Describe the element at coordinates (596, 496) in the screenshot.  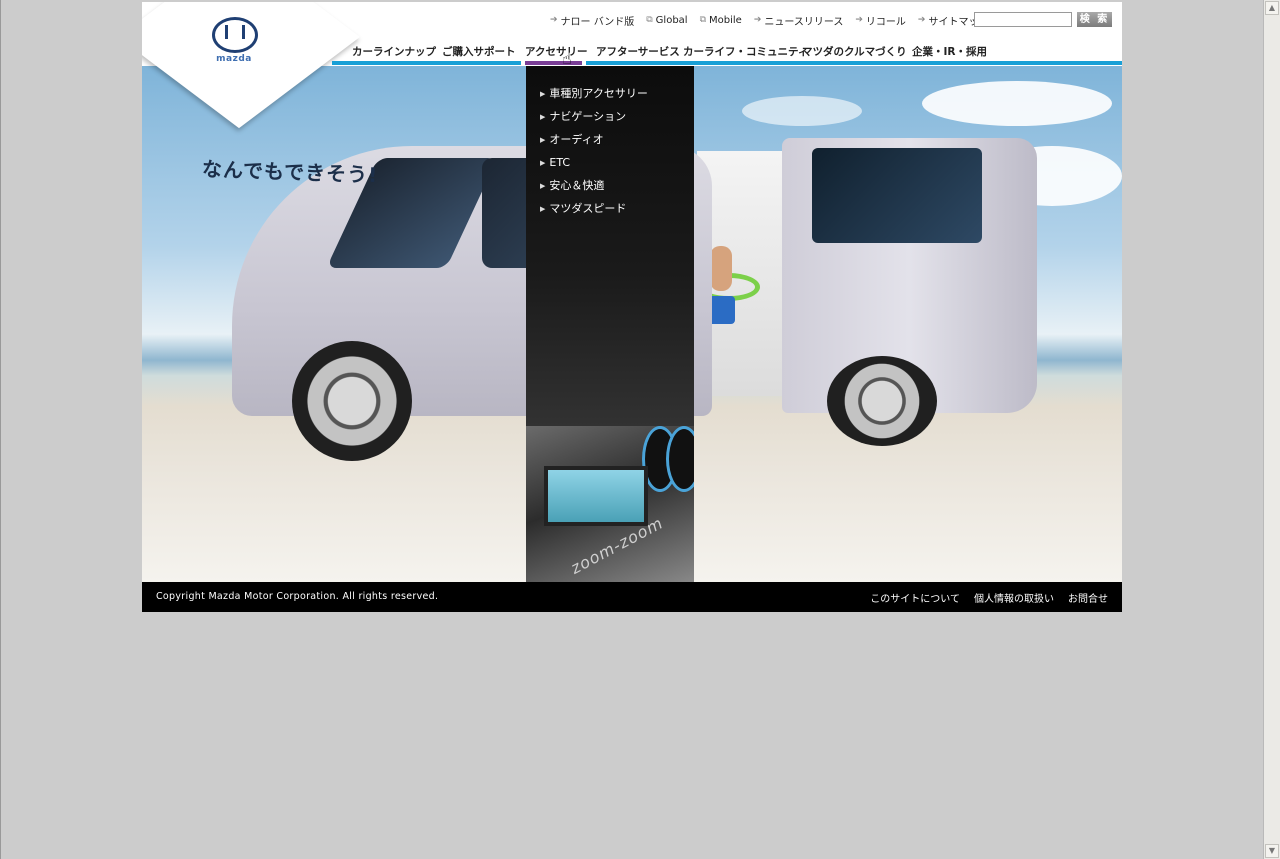
I see `navigation-screen` at that location.